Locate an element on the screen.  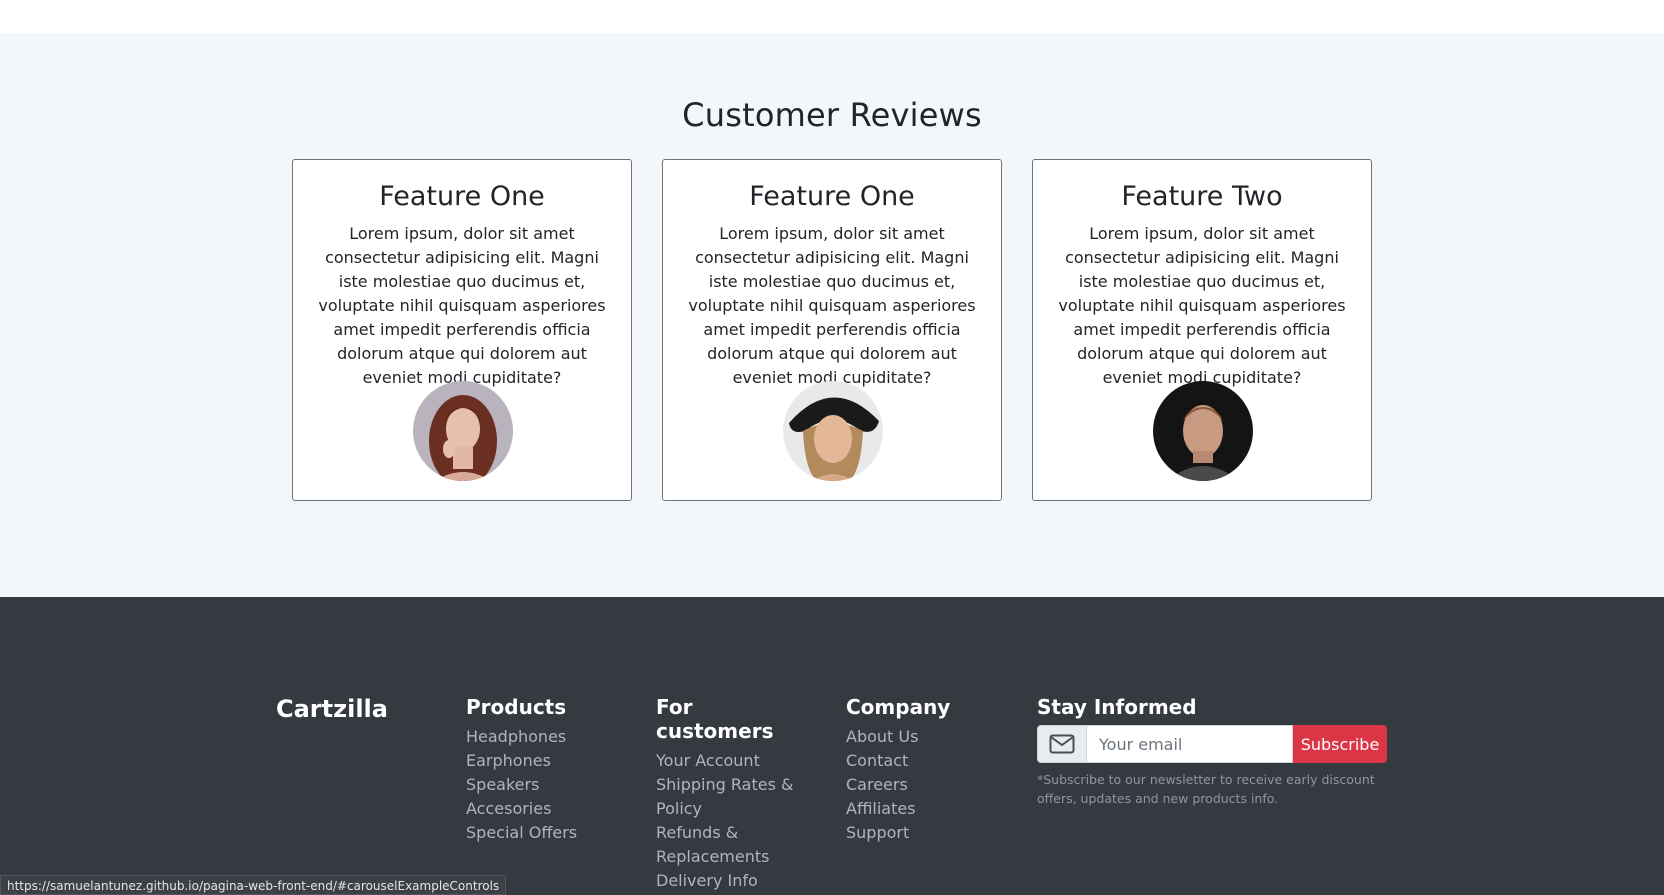
top-strip is located at coordinates (832, 16).